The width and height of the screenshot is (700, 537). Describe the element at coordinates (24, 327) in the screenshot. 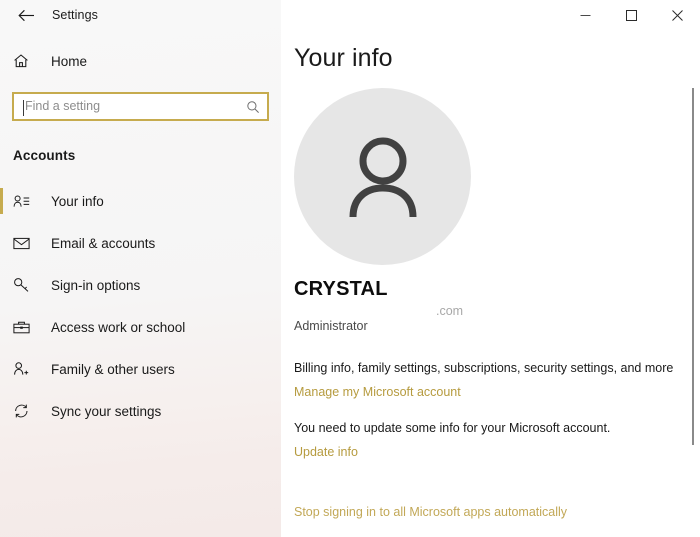

I see `briefcase-icon` at that location.